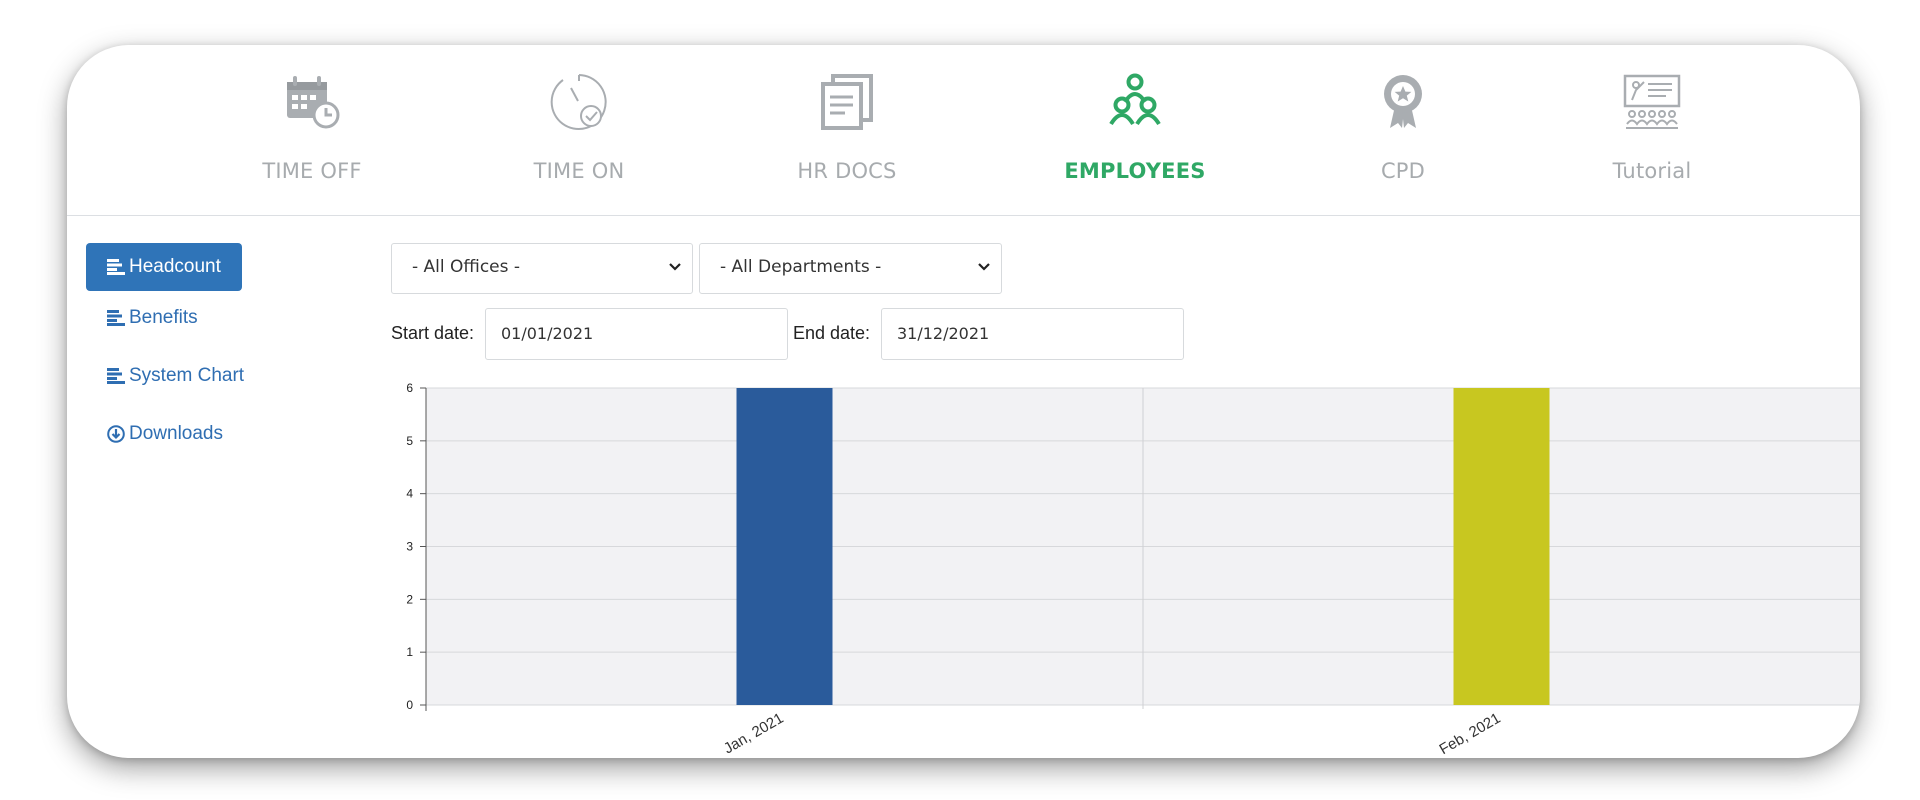  I want to click on sidebar-item-benefits: Benefits, so click(164, 318).